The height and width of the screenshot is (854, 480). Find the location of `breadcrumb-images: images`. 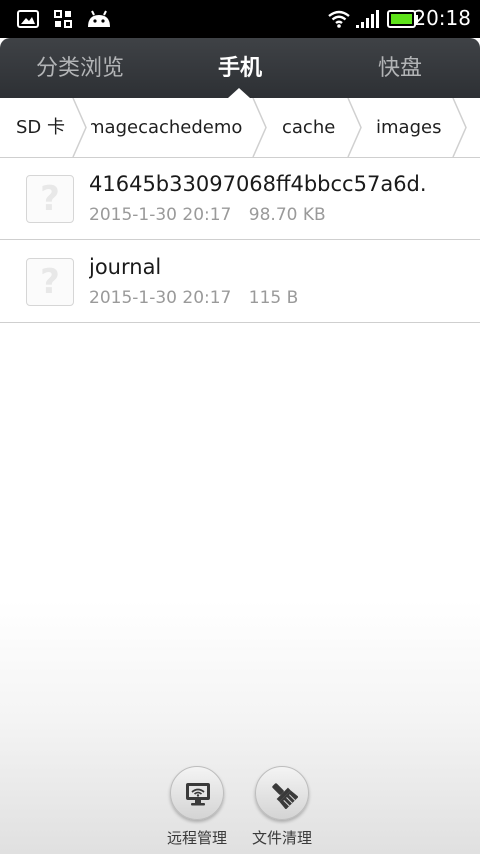

breadcrumb-images: images is located at coordinates (412, 127).